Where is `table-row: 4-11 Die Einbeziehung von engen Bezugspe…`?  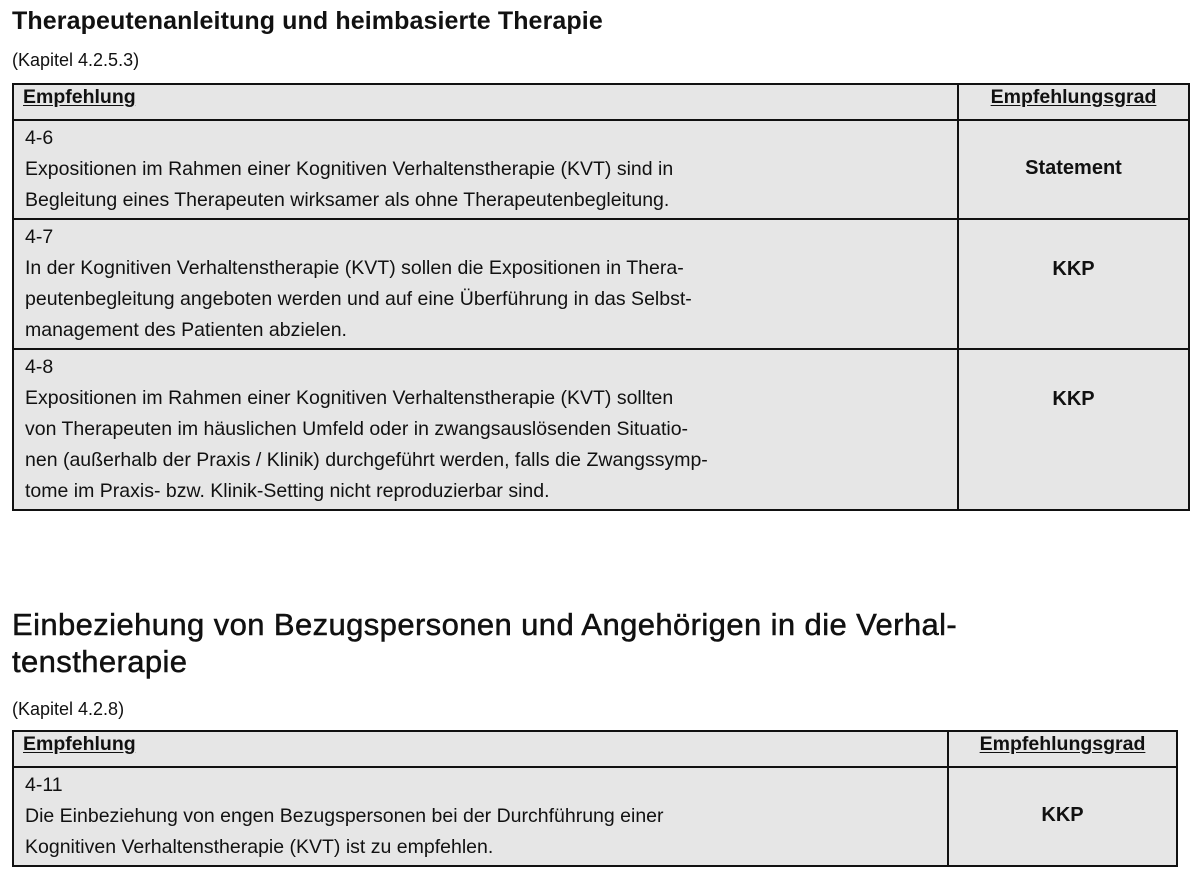
table-row: 4-11 Die Einbeziehung von engen Bezugspe… is located at coordinates (595, 816).